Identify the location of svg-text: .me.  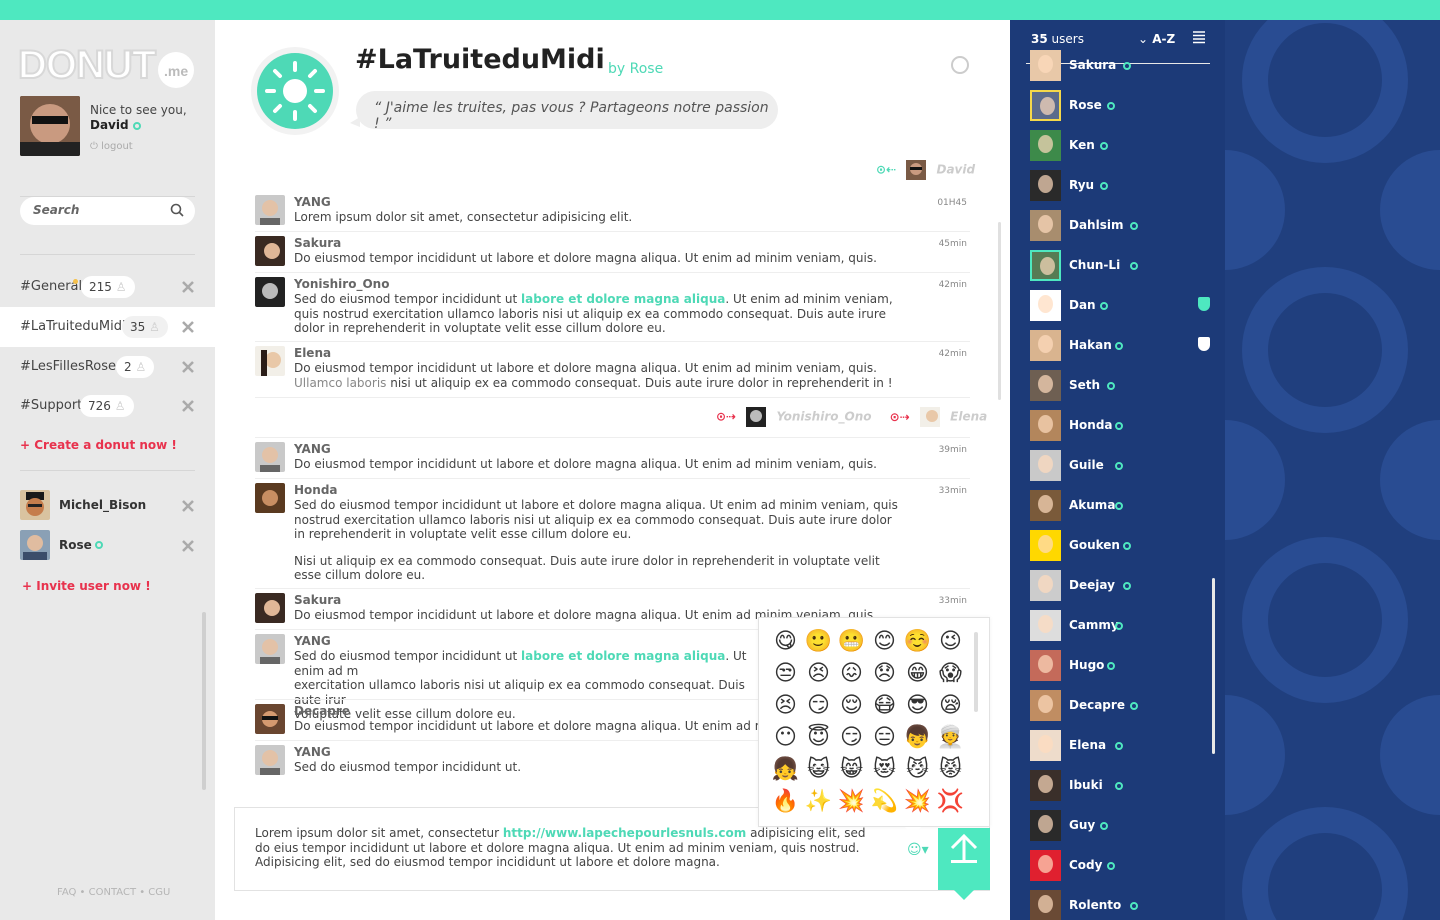
(176, 71).